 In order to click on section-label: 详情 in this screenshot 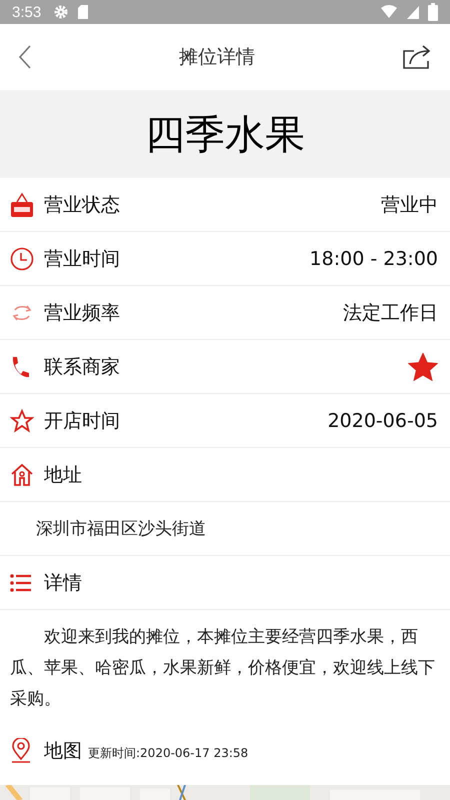, I will do `click(63, 583)`.